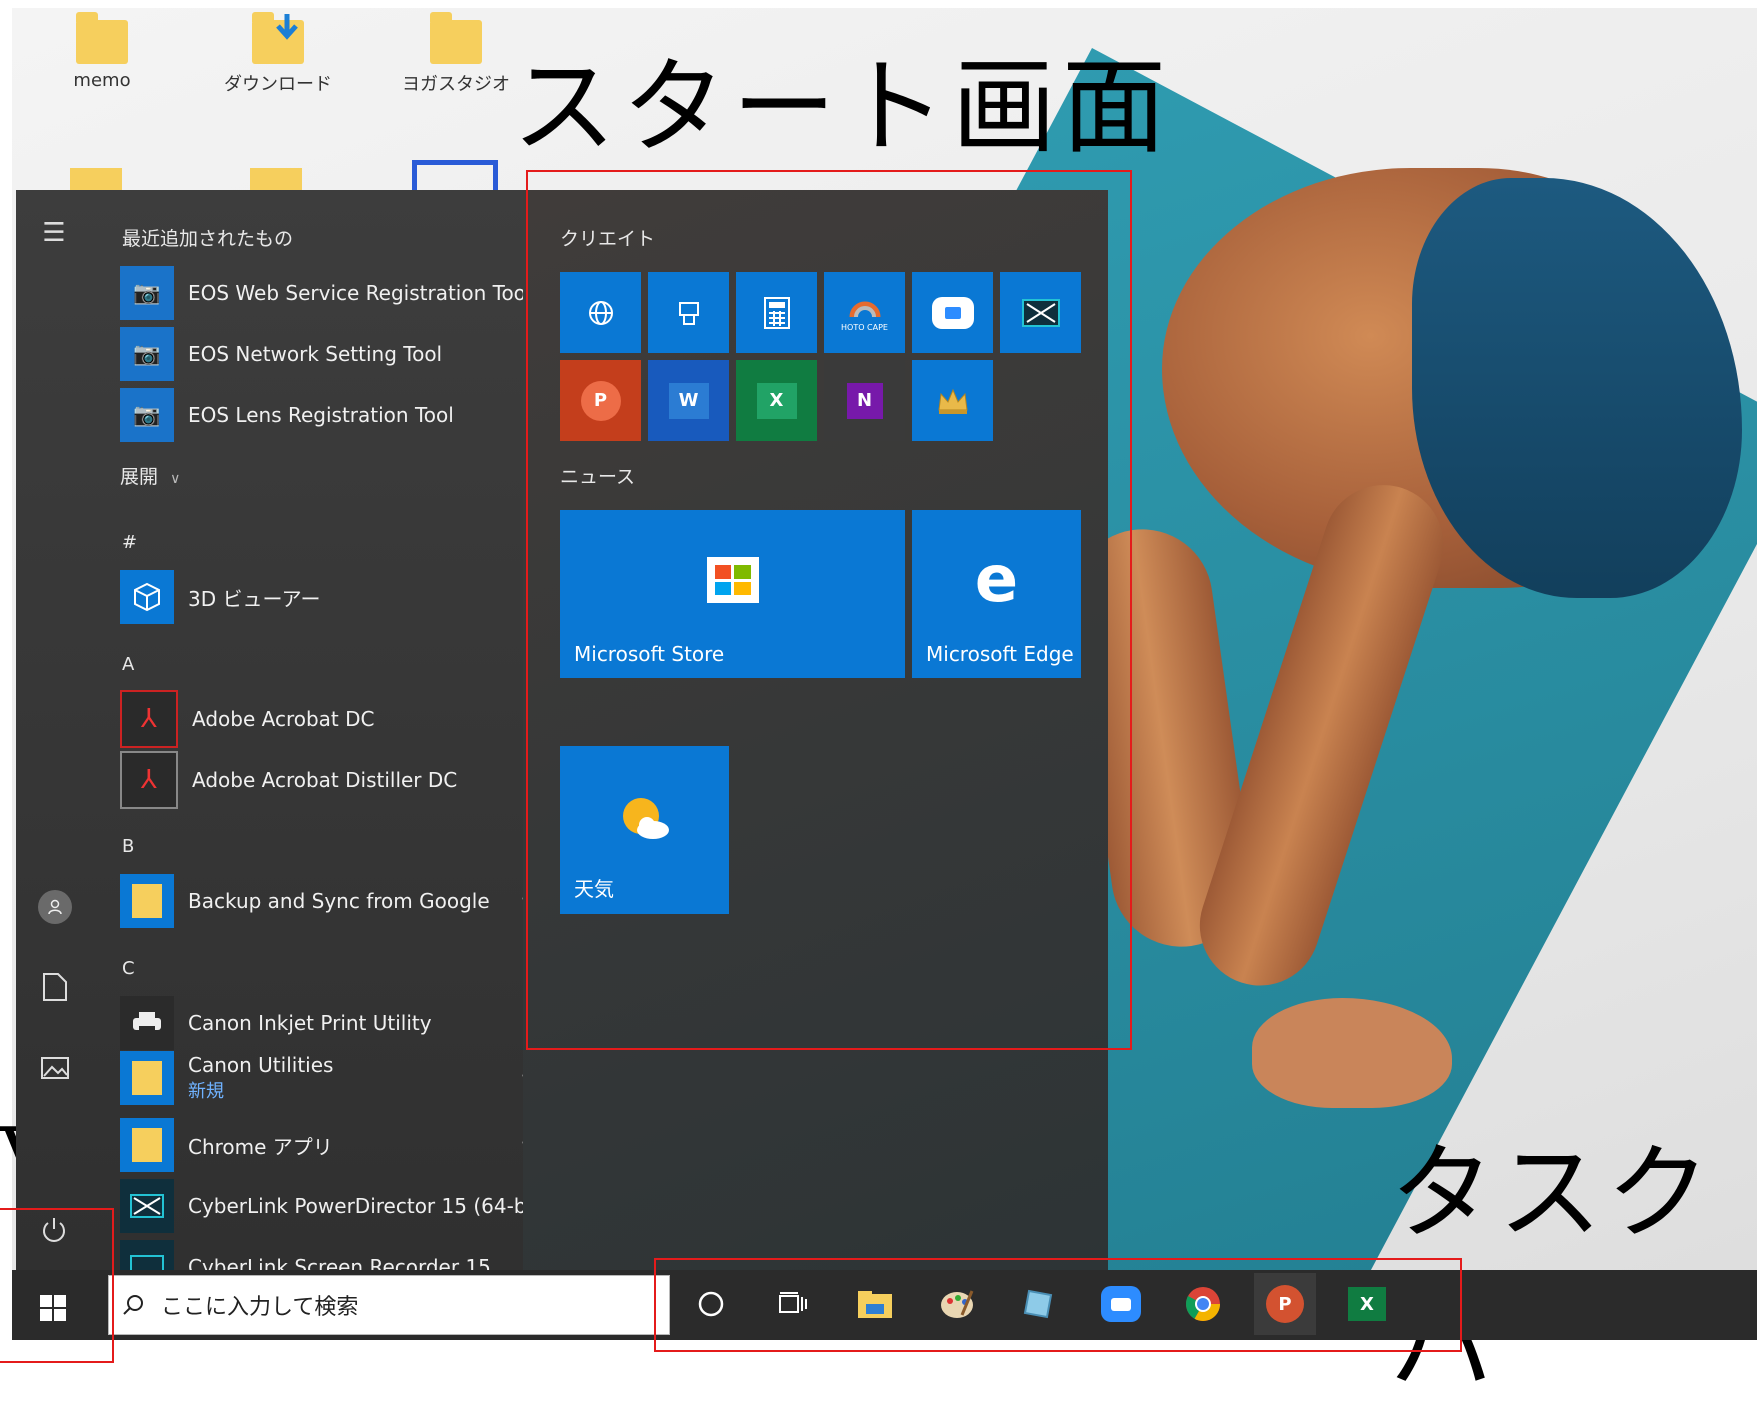 The width and height of the screenshot is (1757, 1410). What do you see at coordinates (55, 1070) in the screenshot?
I see `pictures-icon` at bounding box center [55, 1070].